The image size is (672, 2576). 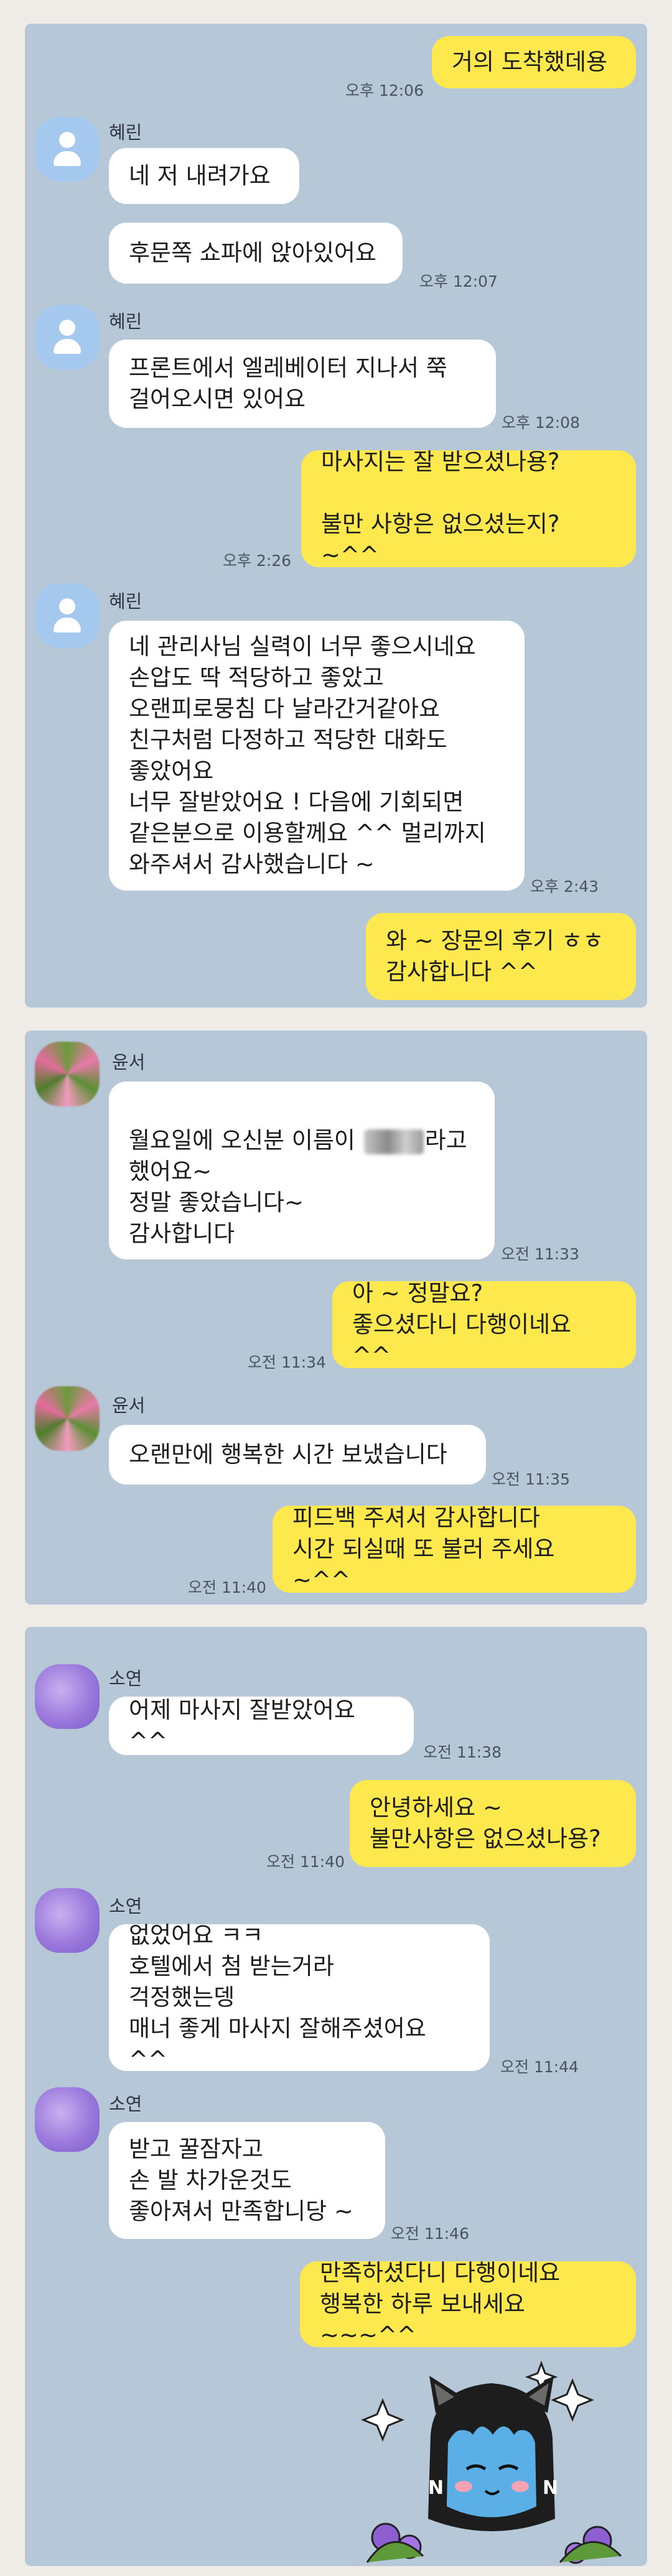 What do you see at coordinates (242, 1140) in the screenshot?
I see `message-text: 월요일에 오신분 이름이` at bounding box center [242, 1140].